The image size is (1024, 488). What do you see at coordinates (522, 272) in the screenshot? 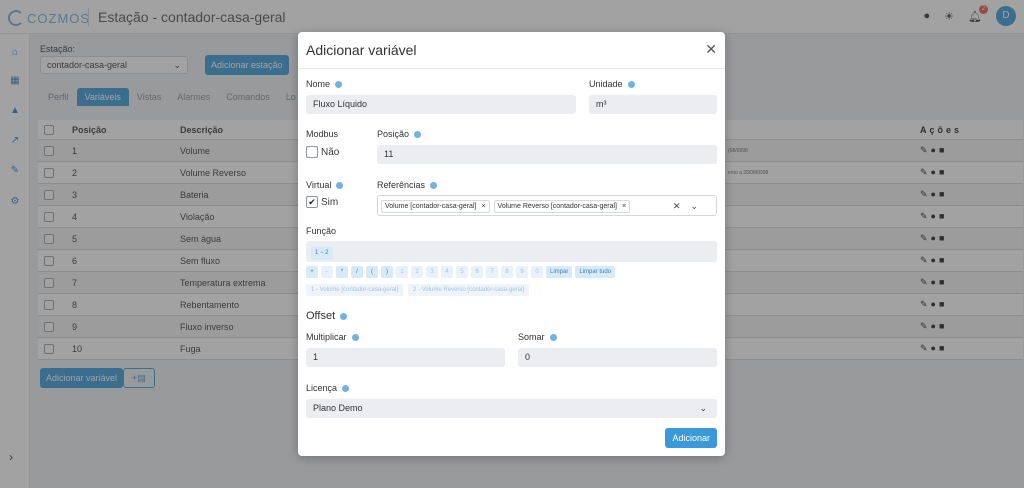
I see `digit-9-button: 9` at bounding box center [522, 272].